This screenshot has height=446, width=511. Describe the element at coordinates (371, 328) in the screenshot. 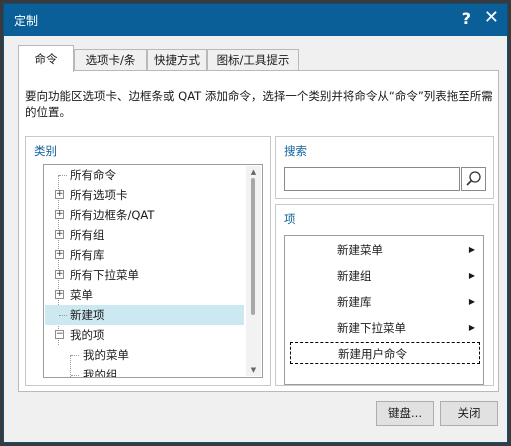

I see `item-label: 新建下拉菜单` at that location.